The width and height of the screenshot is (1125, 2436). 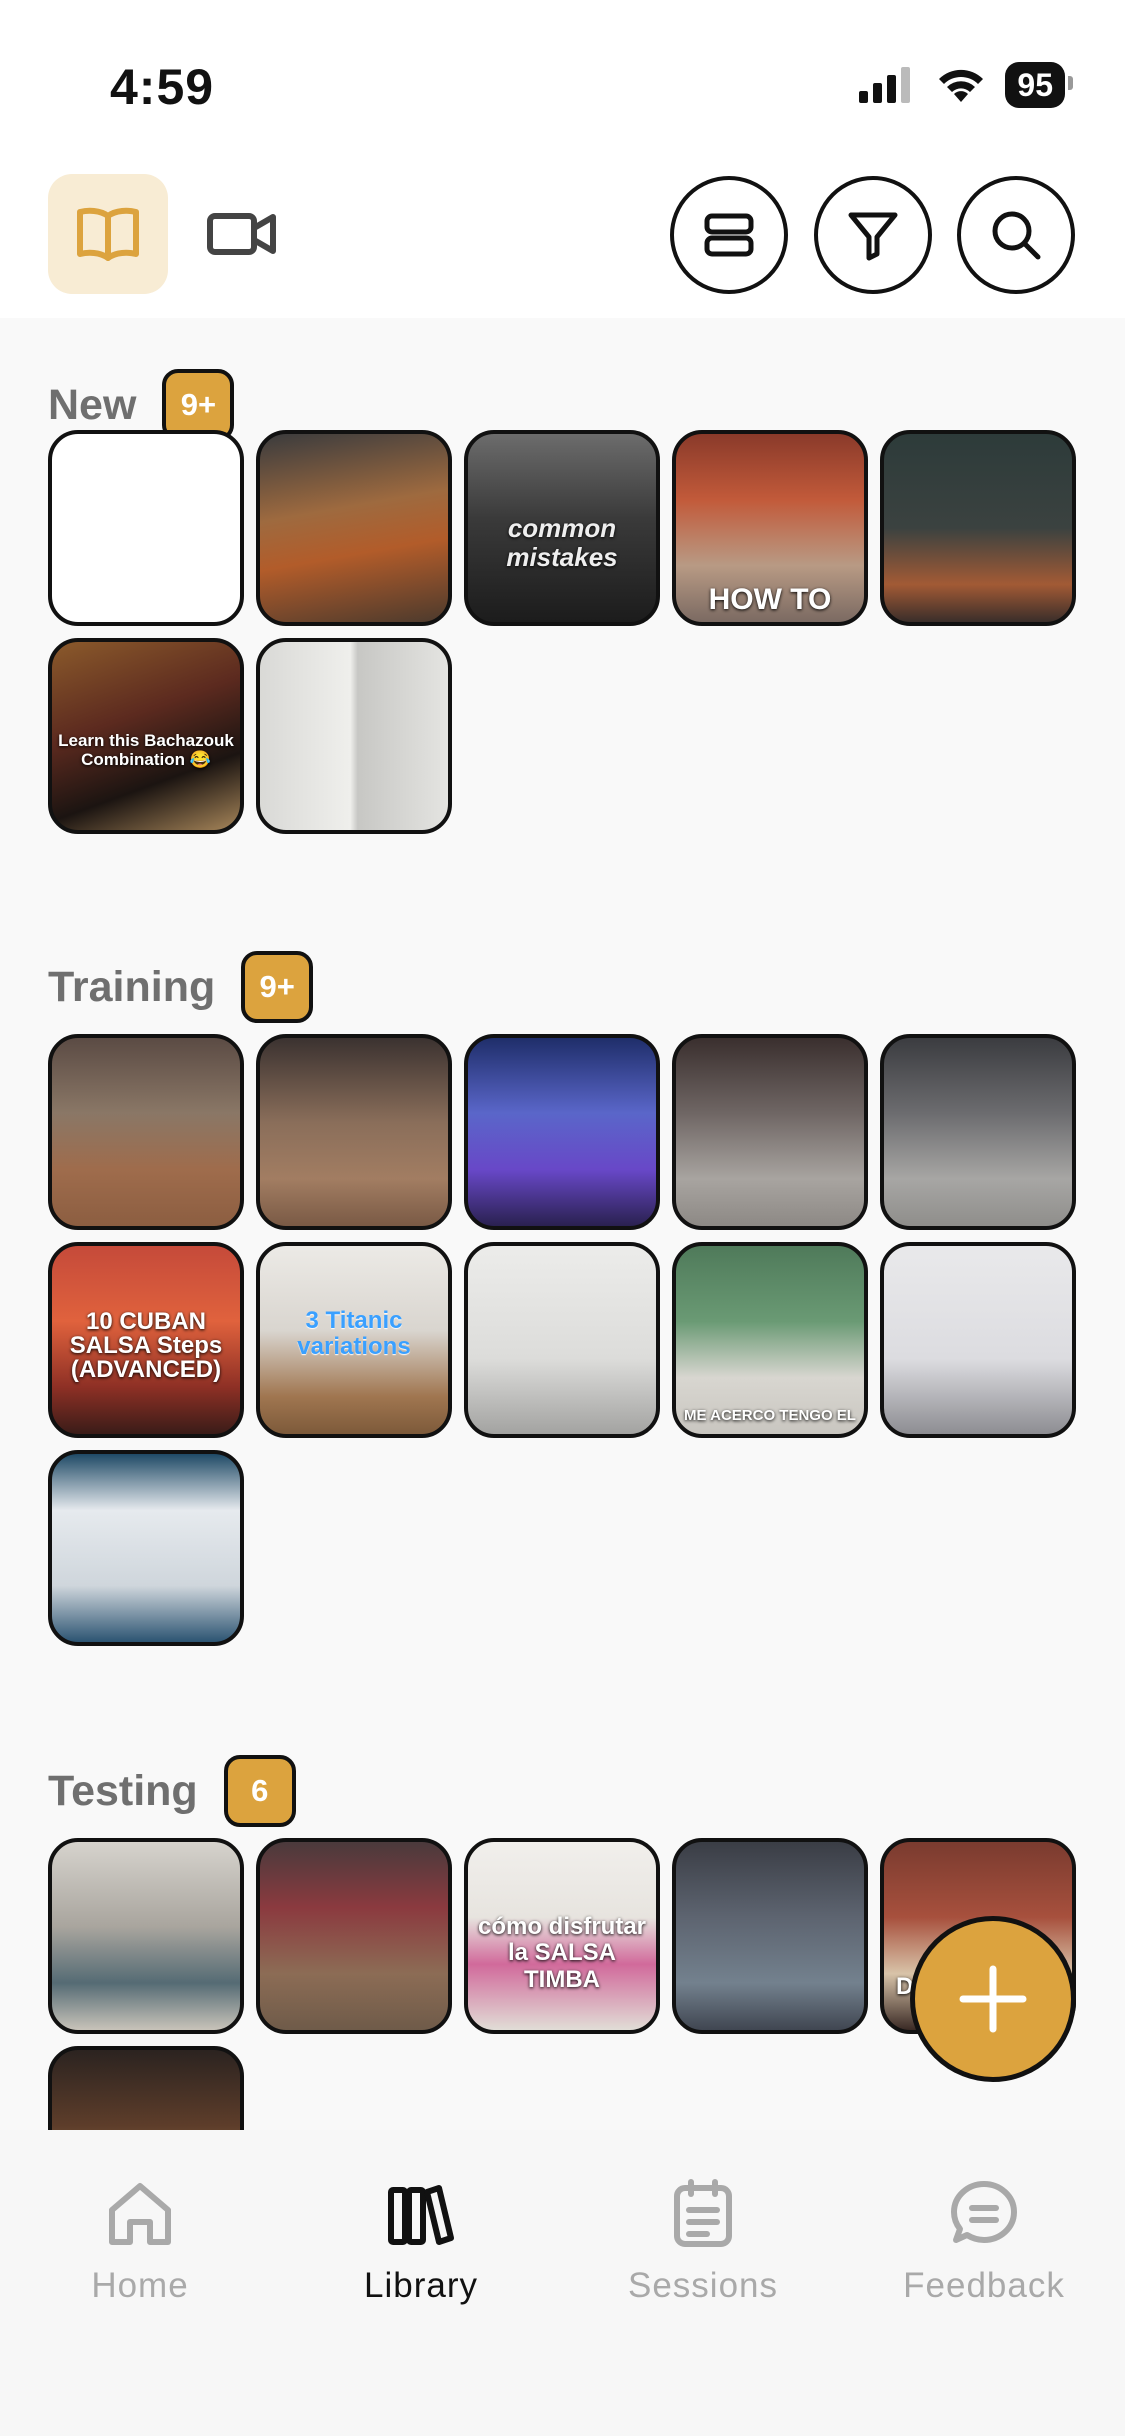 What do you see at coordinates (421, 2285) in the screenshot?
I see `tab-label: Library` at bounding box center [421, 2285].